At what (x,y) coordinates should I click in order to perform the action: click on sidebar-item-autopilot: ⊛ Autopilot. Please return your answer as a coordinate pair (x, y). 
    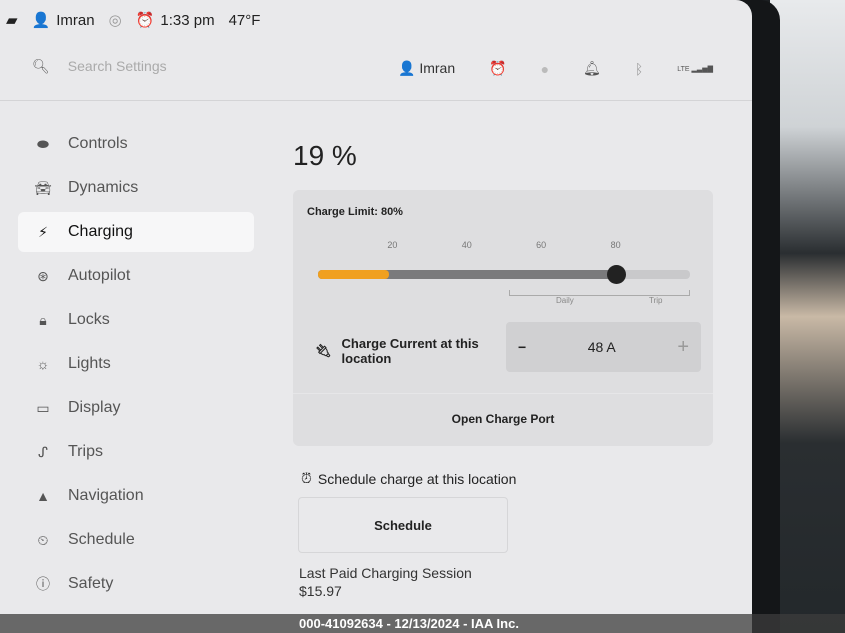
    Looking at the image, I should click on (136, 276).